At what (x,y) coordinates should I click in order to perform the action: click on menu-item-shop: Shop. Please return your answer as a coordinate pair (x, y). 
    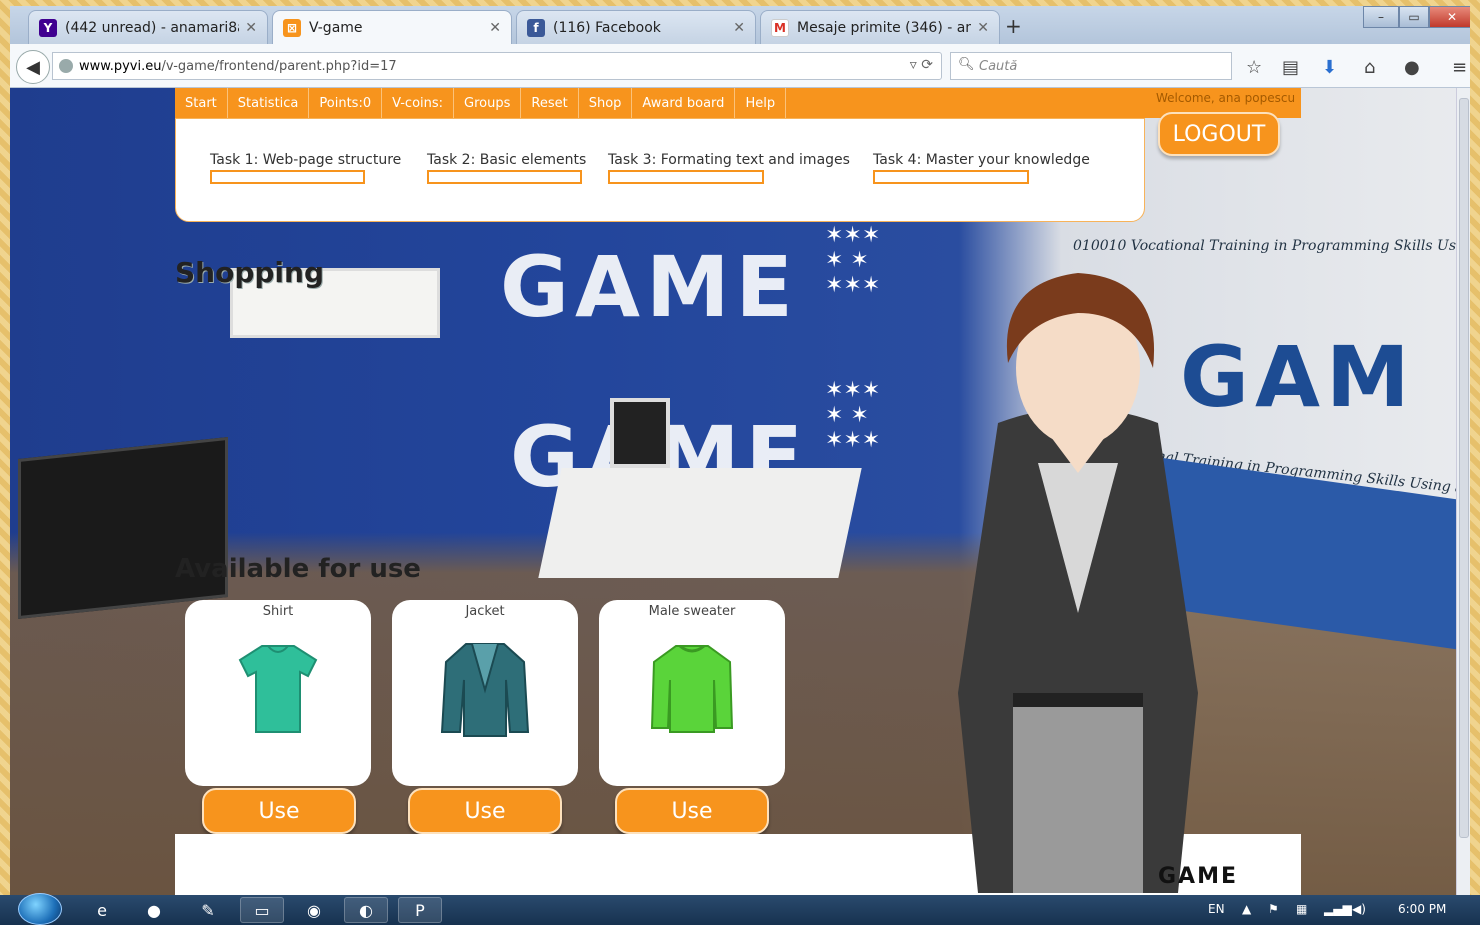
    Looking at the image, I should click on (606, 103).